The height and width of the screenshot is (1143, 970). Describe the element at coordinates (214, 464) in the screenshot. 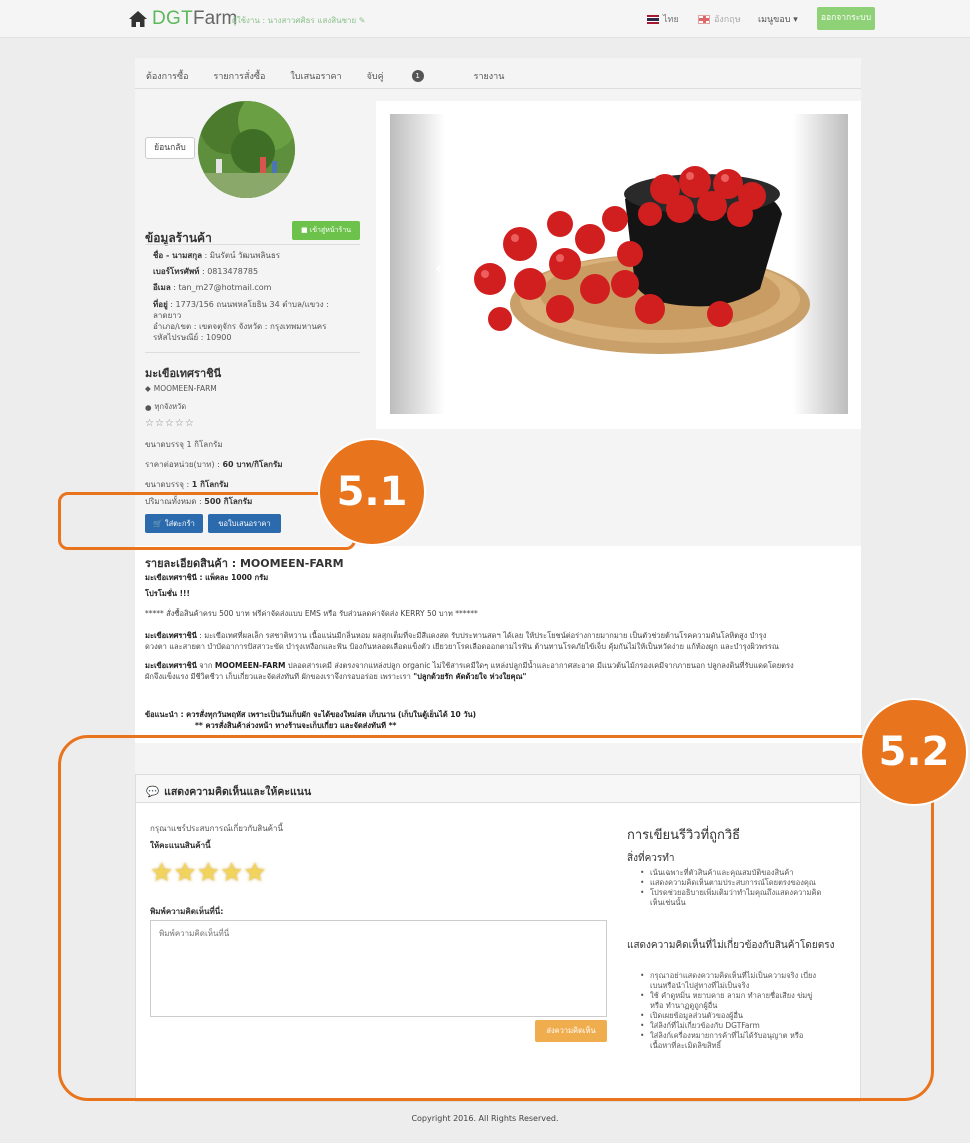

I see `product-price: ราคาต่อหน่วย(บาท) : 60 บาท/กิโลกรัม` at that location.